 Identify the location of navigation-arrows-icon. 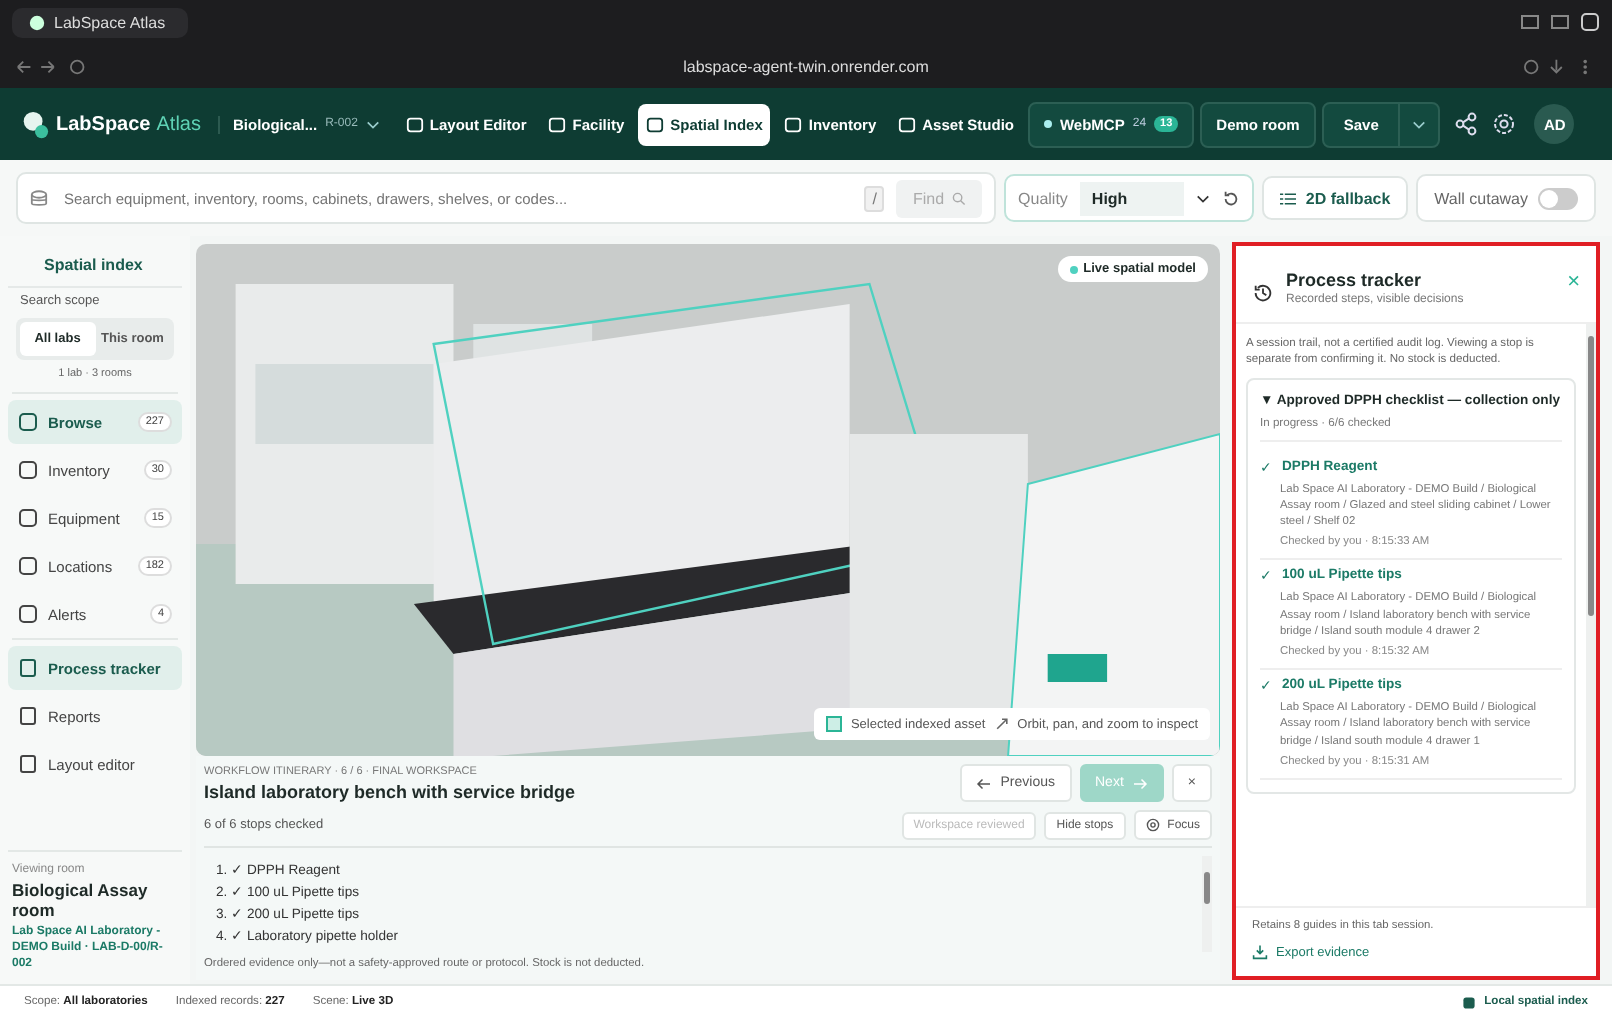
(52, 66).